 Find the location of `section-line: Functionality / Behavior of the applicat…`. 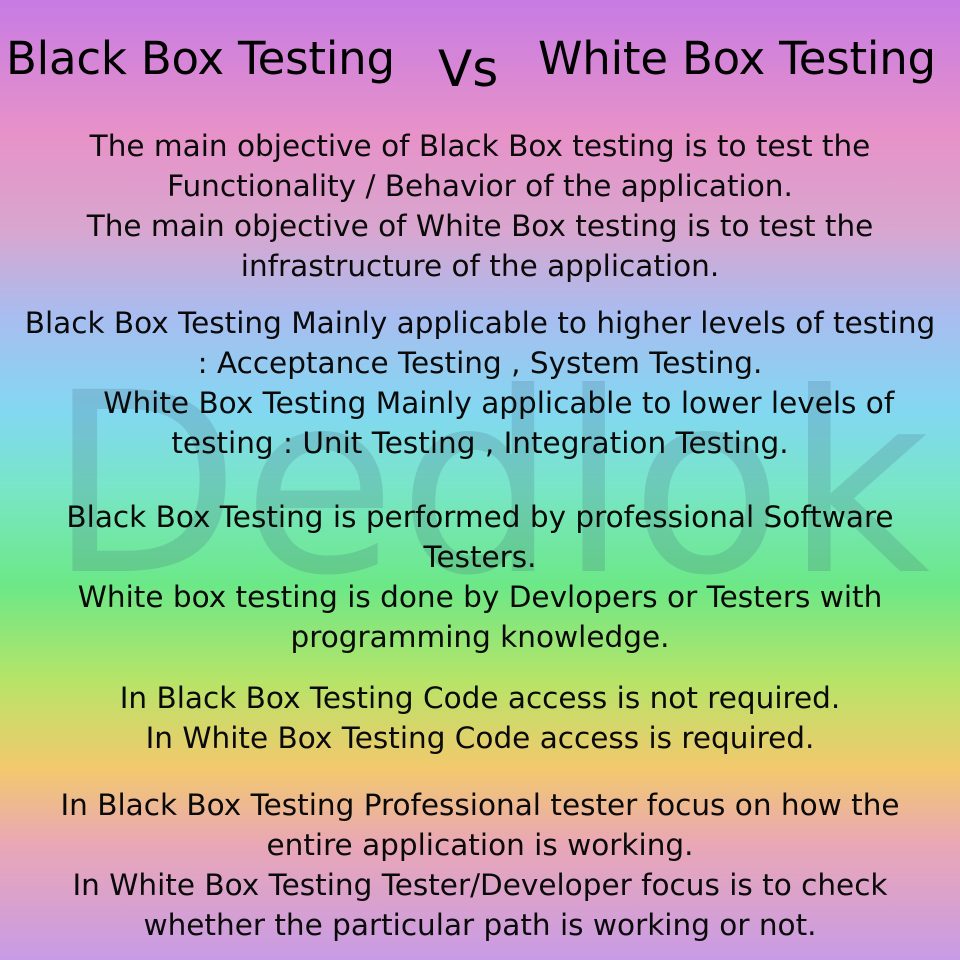

section-line: Functionality / Behavior of the applicat… is located at coordinates (480, 186).